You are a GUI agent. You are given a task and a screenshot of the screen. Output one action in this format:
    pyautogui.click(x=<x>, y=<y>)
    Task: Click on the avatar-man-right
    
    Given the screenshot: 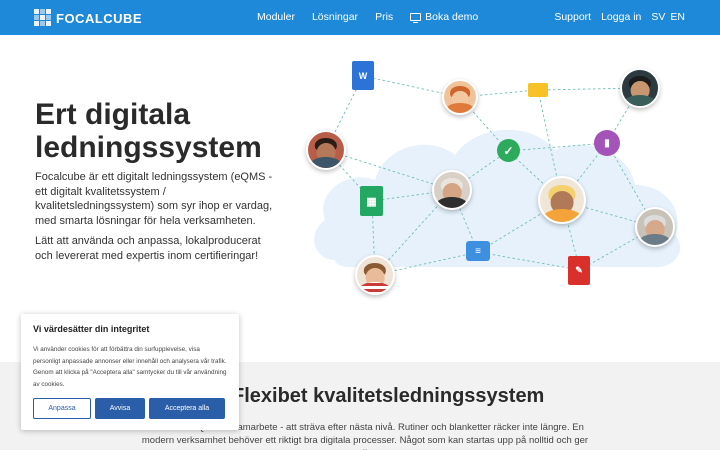 What is the action you would take?
    pyautogui.click(x=640, y=88)
    